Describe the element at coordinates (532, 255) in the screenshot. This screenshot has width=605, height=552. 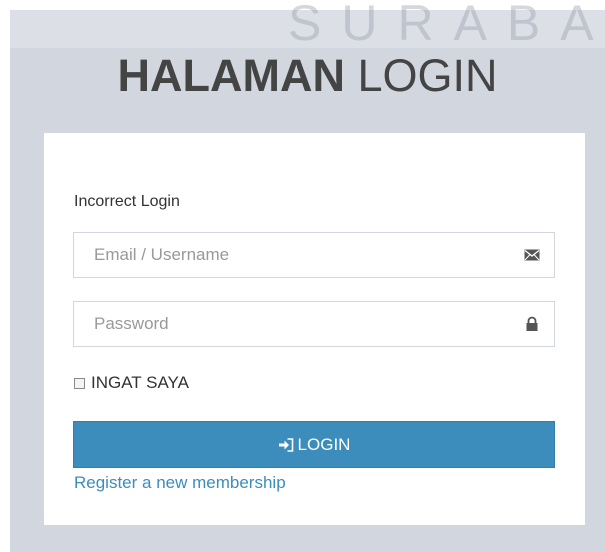
I see `envelope-icon` at that location.